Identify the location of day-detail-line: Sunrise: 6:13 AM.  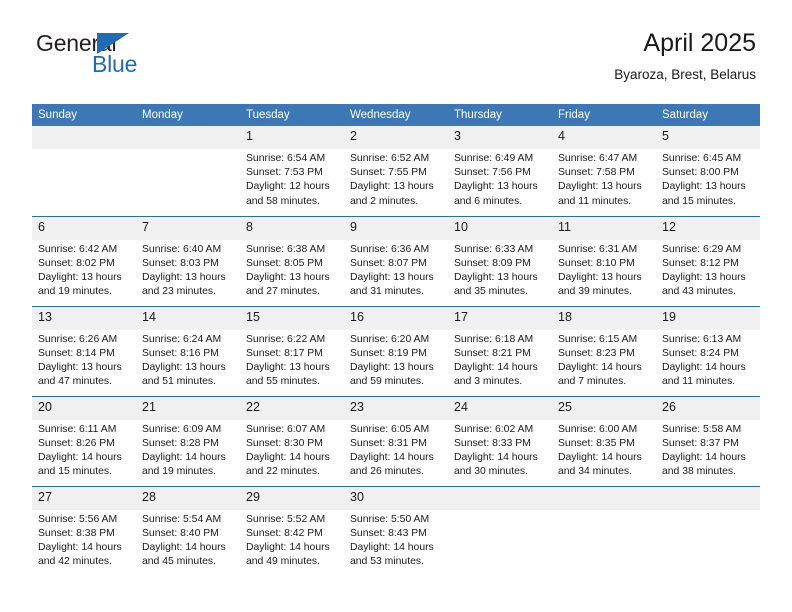
(702, 339).